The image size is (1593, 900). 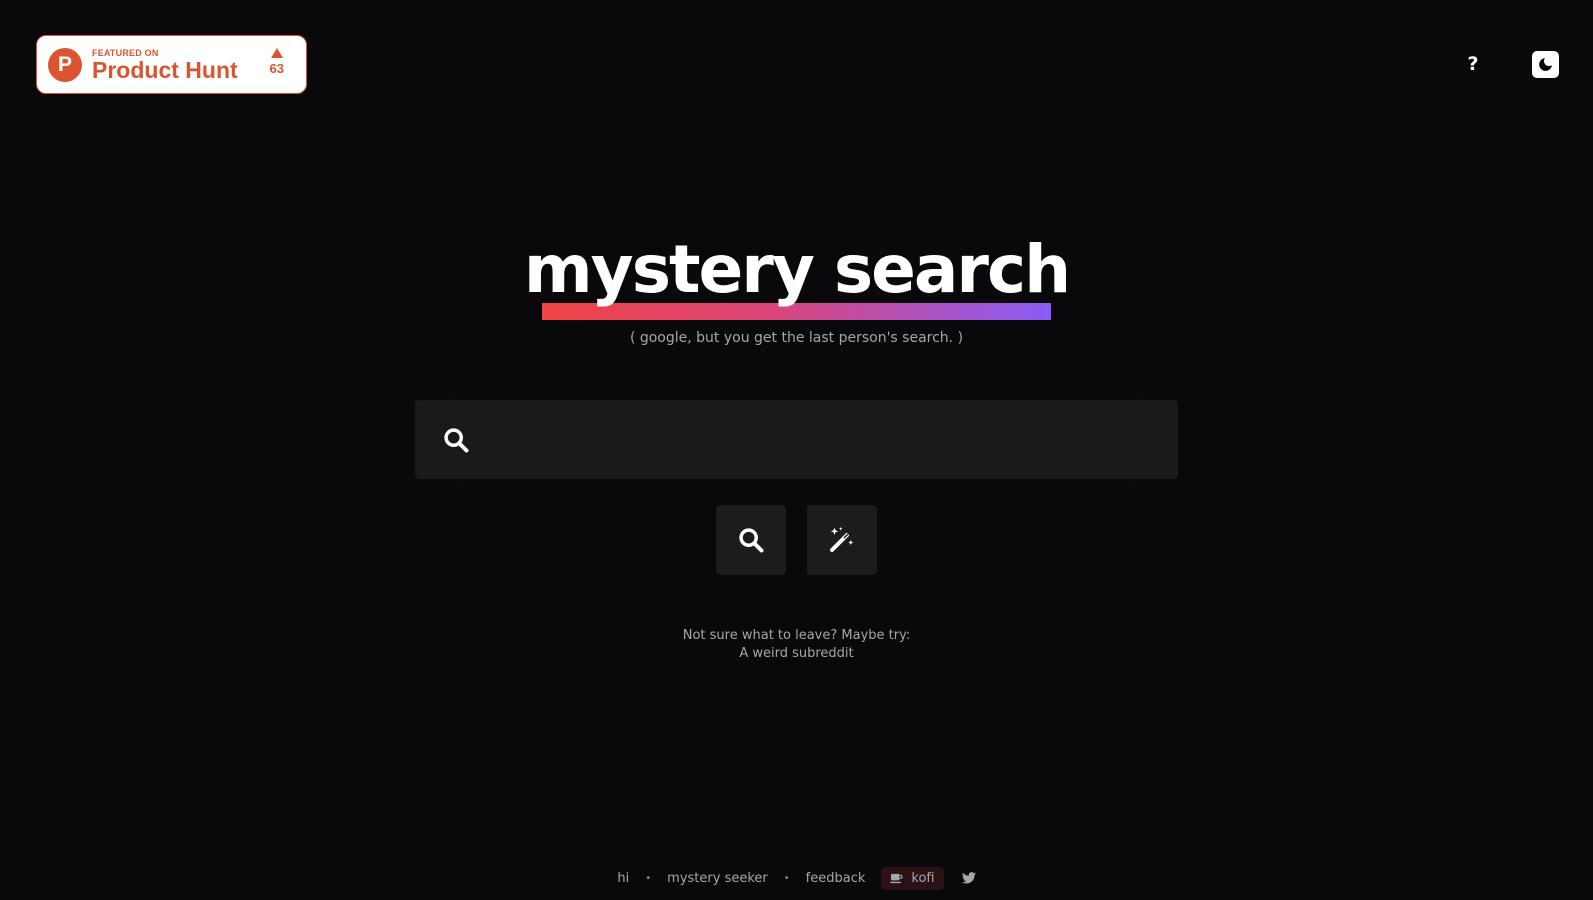 I want to click on product-hunt-logo-letter: P, so click(x=64, y=64).